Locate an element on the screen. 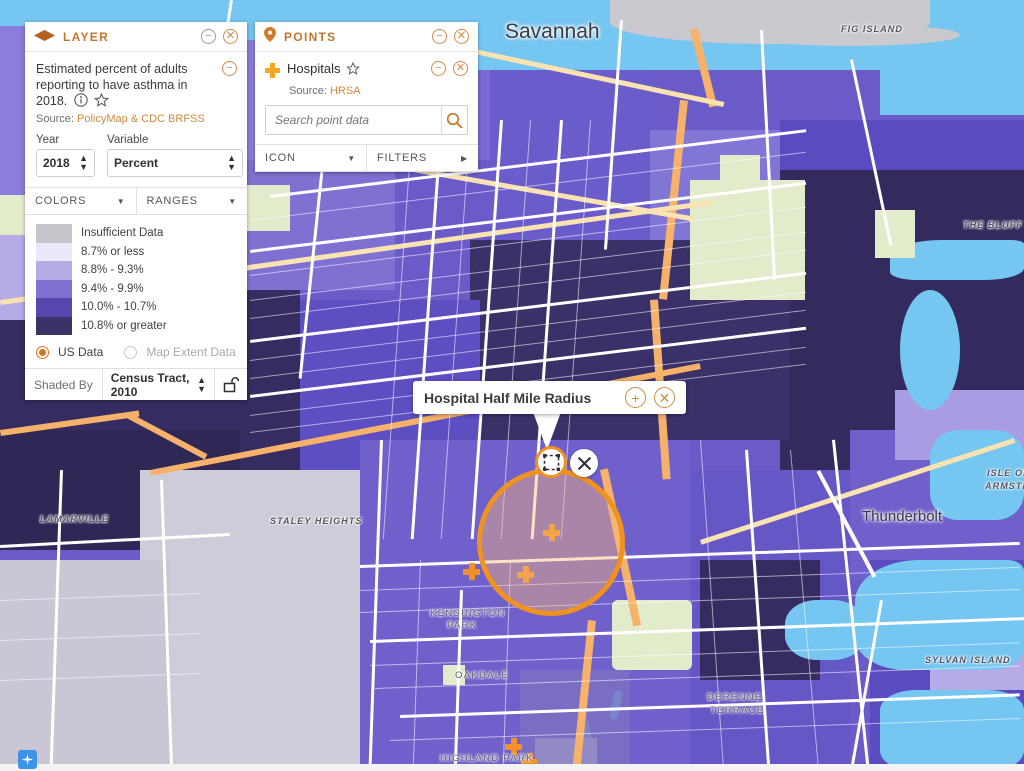  tab-colors: COLORS ▼ is located at coordinates (80, 201).